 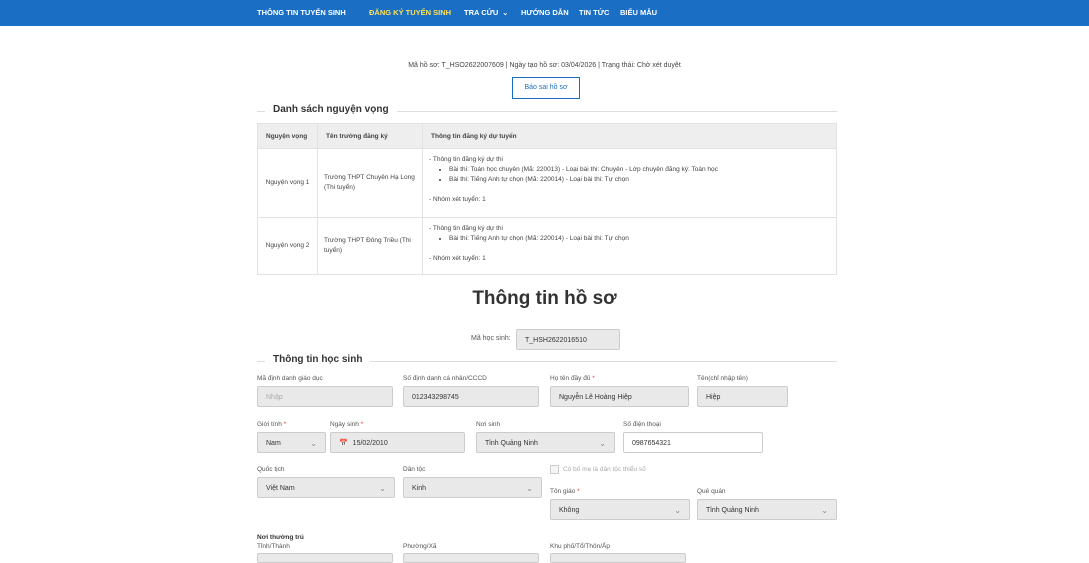 I want to click on nickname-label: Tên(chỉ nhập tên), so click(x=722, y=378).